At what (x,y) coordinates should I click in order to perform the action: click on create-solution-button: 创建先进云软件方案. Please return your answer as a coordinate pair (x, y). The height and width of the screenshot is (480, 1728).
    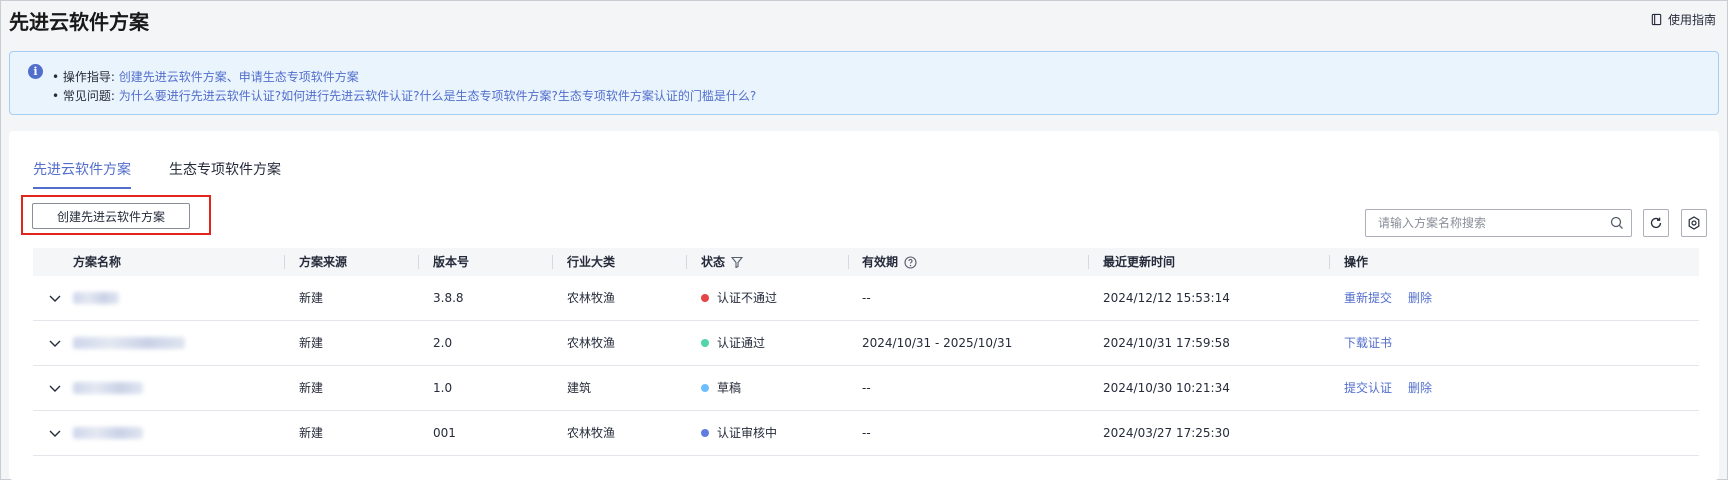
    Looking at the image, I should click on (111, 216).